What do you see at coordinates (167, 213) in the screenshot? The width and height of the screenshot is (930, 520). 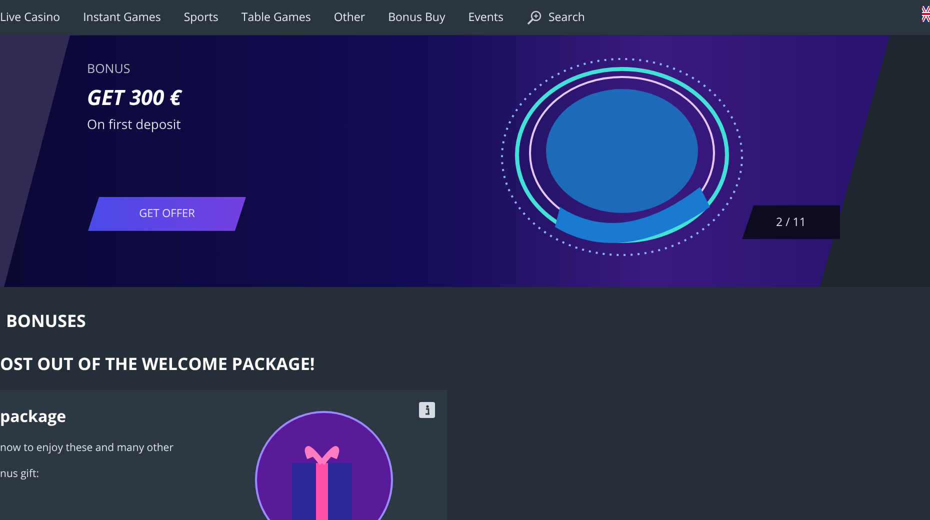 I see `get-offer-button: GET OFFER` at bounding box center [167, 213].